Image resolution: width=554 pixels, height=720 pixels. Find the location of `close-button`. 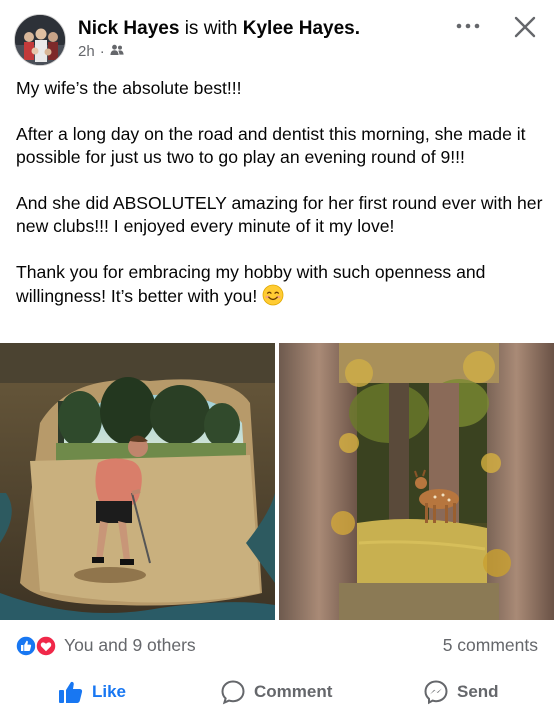

close-button is located at coordinates (525, 27).